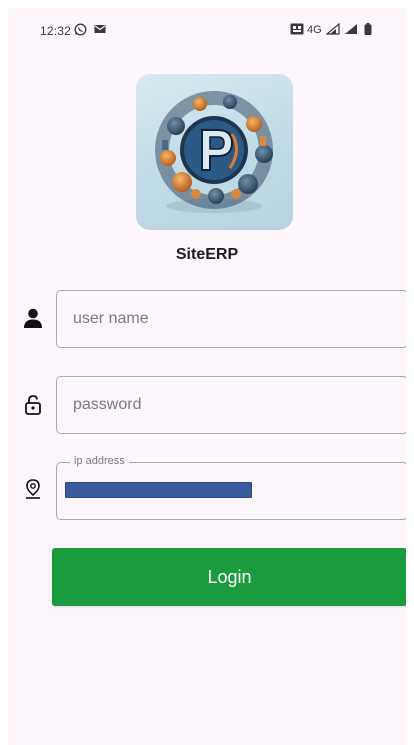 Image resolution: width=414 pixels, height=745 pixels. I want to click on ip-address-field: ip address, so click(231, 487).